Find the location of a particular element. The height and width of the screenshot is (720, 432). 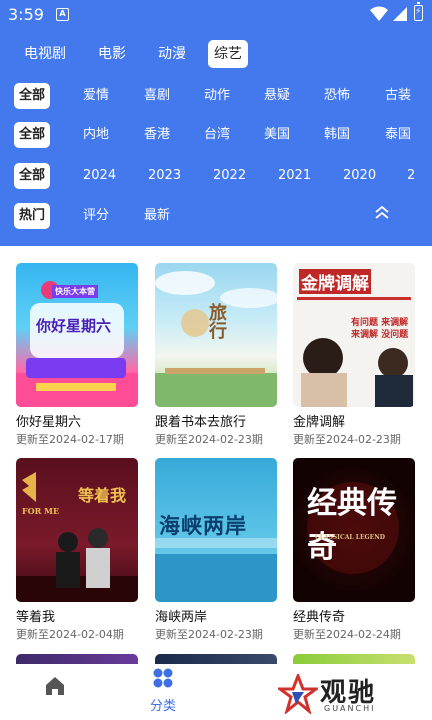

filter-row-region: 全部 内地 香港 台湾 美国 韩国 泰国 is located at coordinates (216, 135).